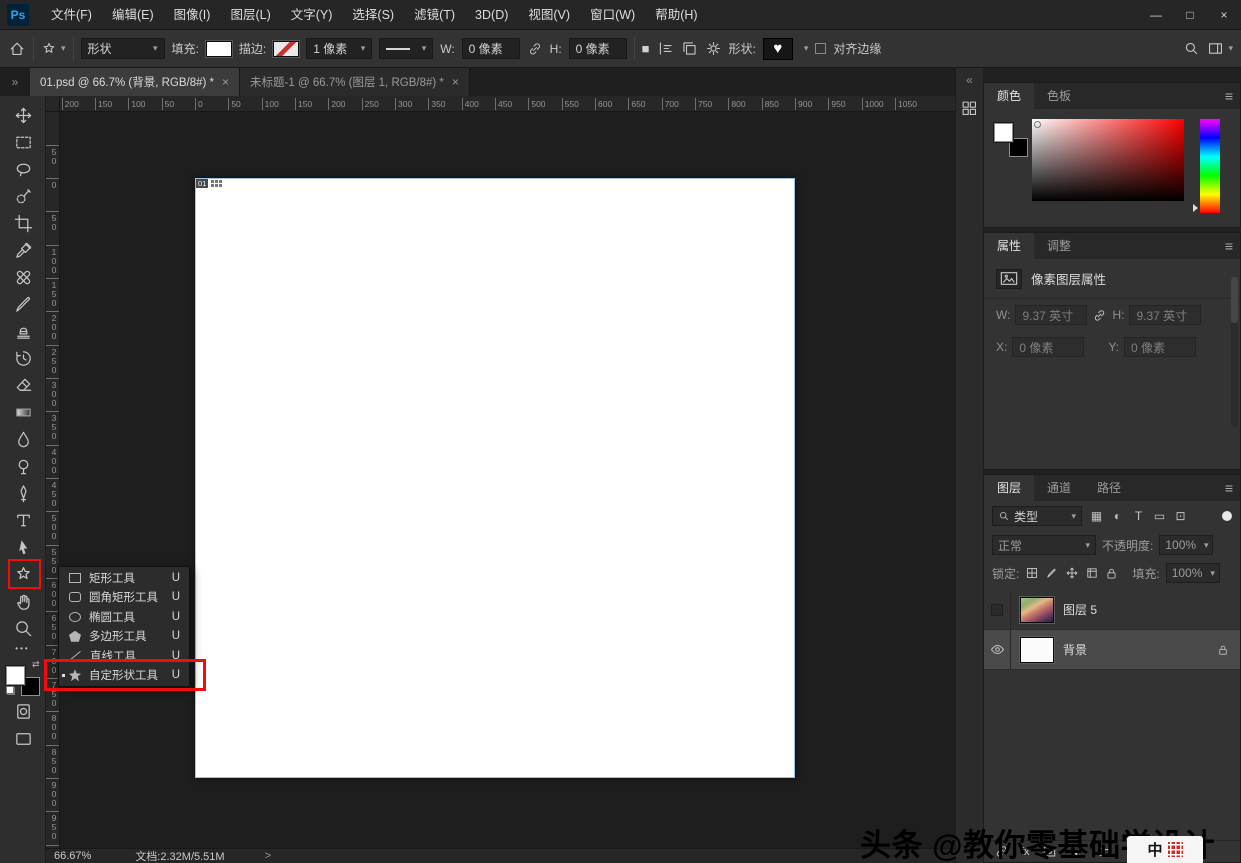 This screenshot has height=863, width=1241. Describe the element at coordinates (612, 15) in the screenshot. I see `menubar-item-9: 窗口(W)` at that location.